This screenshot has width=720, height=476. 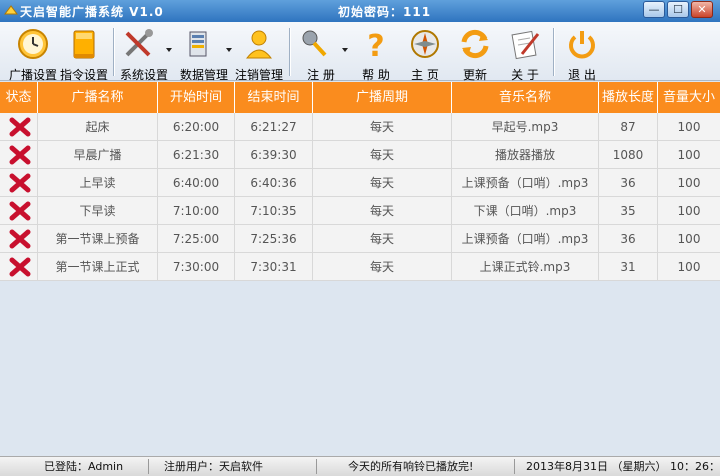 I want to click on broadcast-settings-label: 广播设置, so click(x=32, y=75).